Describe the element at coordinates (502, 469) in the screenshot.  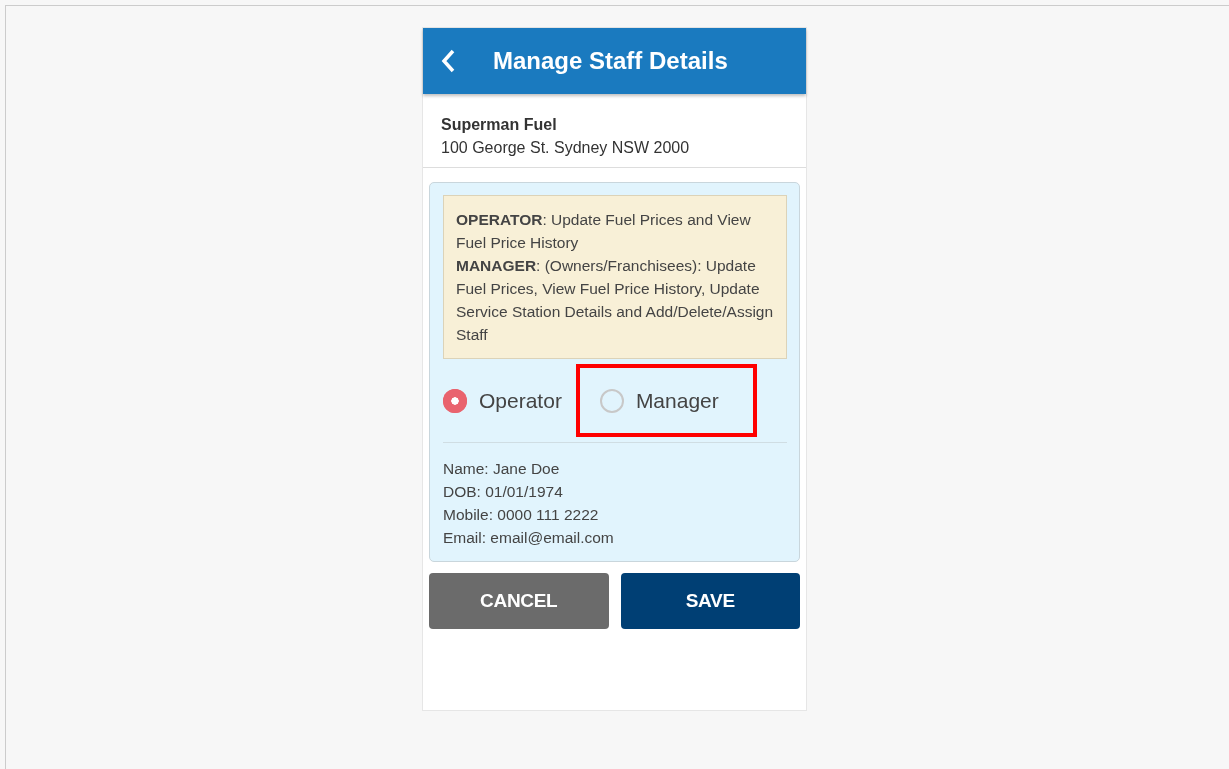
I see `staff-detail: Name: Jane Doe` at that location.